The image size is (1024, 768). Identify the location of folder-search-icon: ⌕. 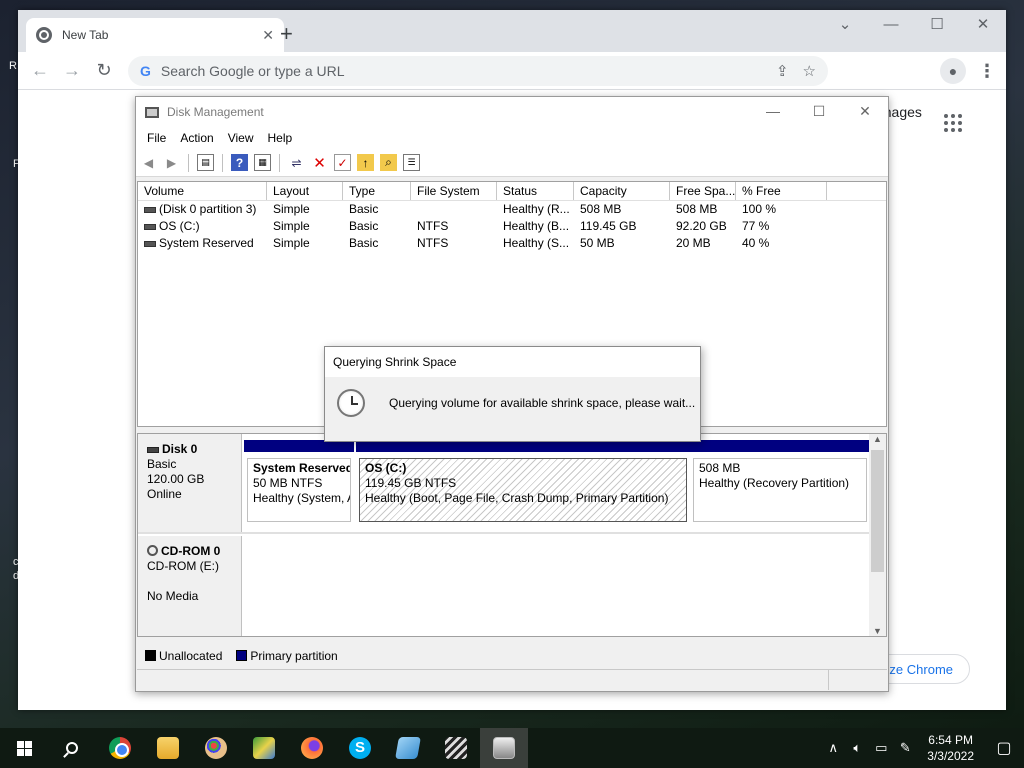
(388, 162).